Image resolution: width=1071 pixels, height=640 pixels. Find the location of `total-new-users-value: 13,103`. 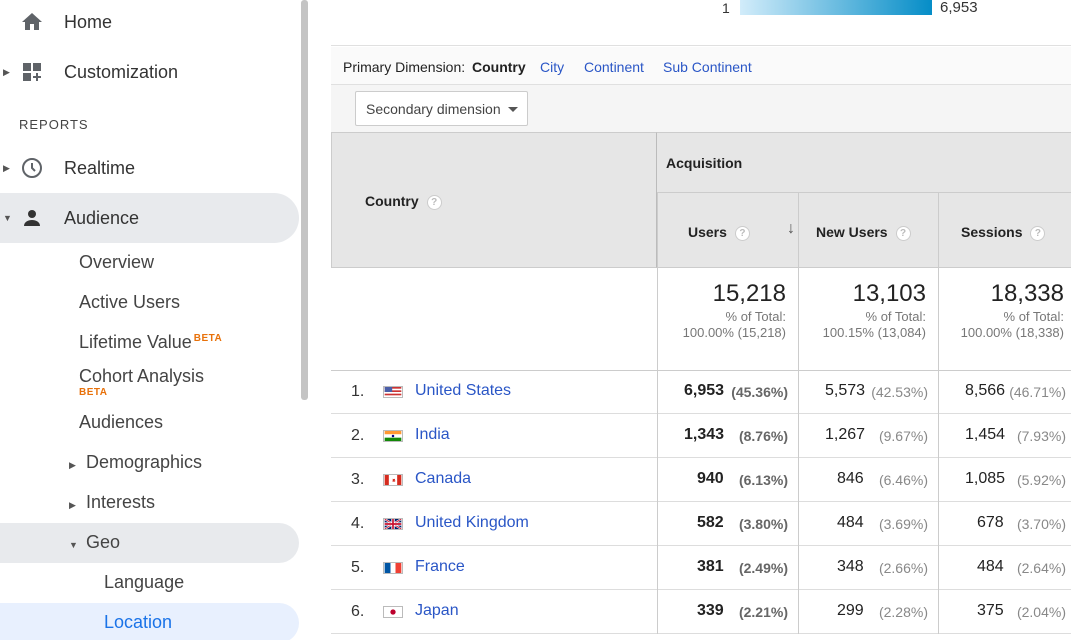

total-new-users-value: 13,103 is located at coordinates (889, 293).